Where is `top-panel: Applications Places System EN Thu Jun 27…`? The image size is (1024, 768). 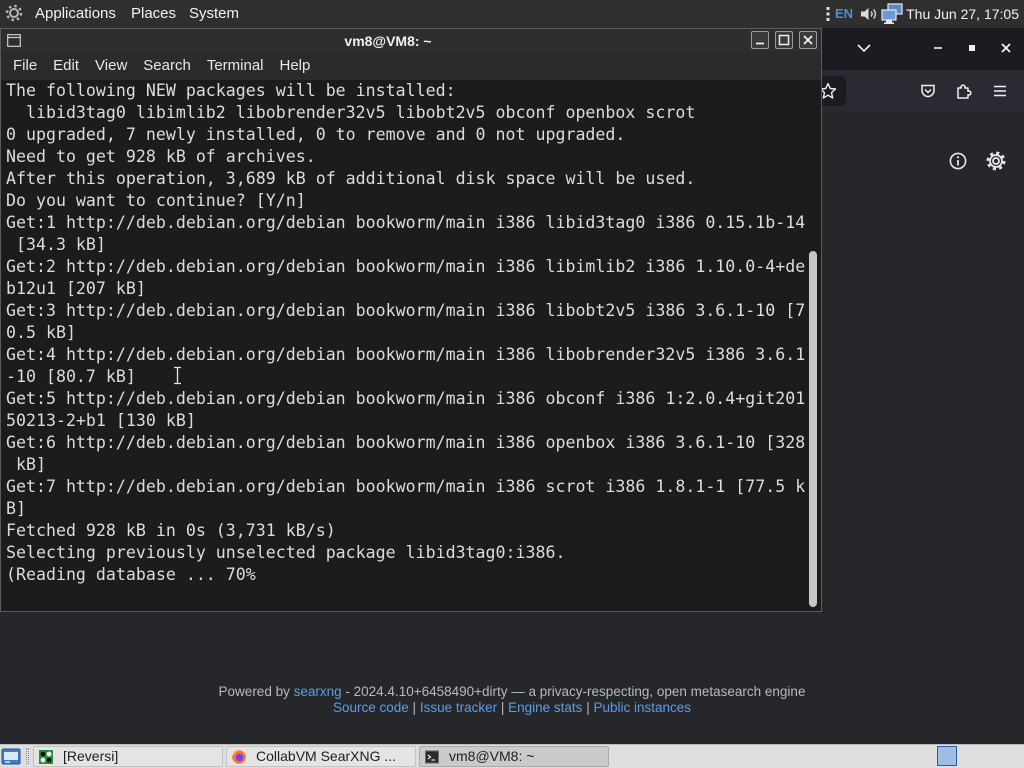 top-panel: Applications Places System EN Thu Jun 27… is located at coordinates (512, 14).